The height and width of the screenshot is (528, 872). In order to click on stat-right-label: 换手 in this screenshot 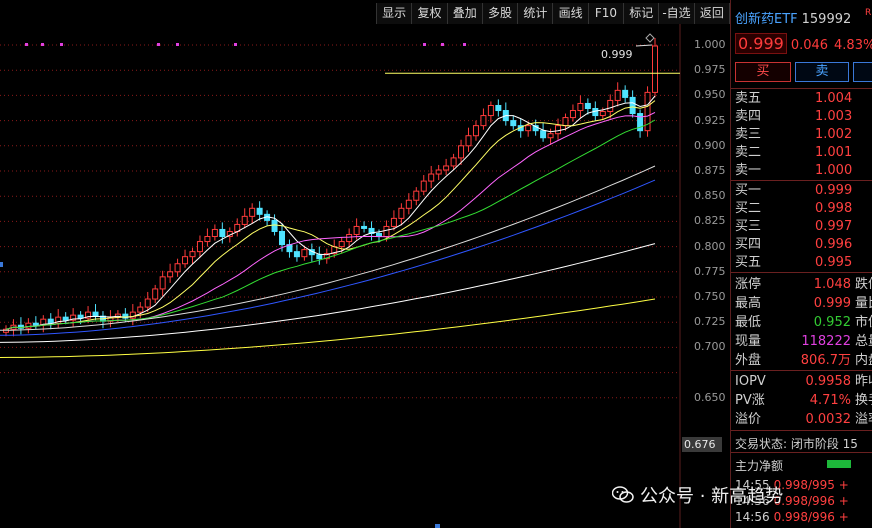, I will do `click(863, 400)`.